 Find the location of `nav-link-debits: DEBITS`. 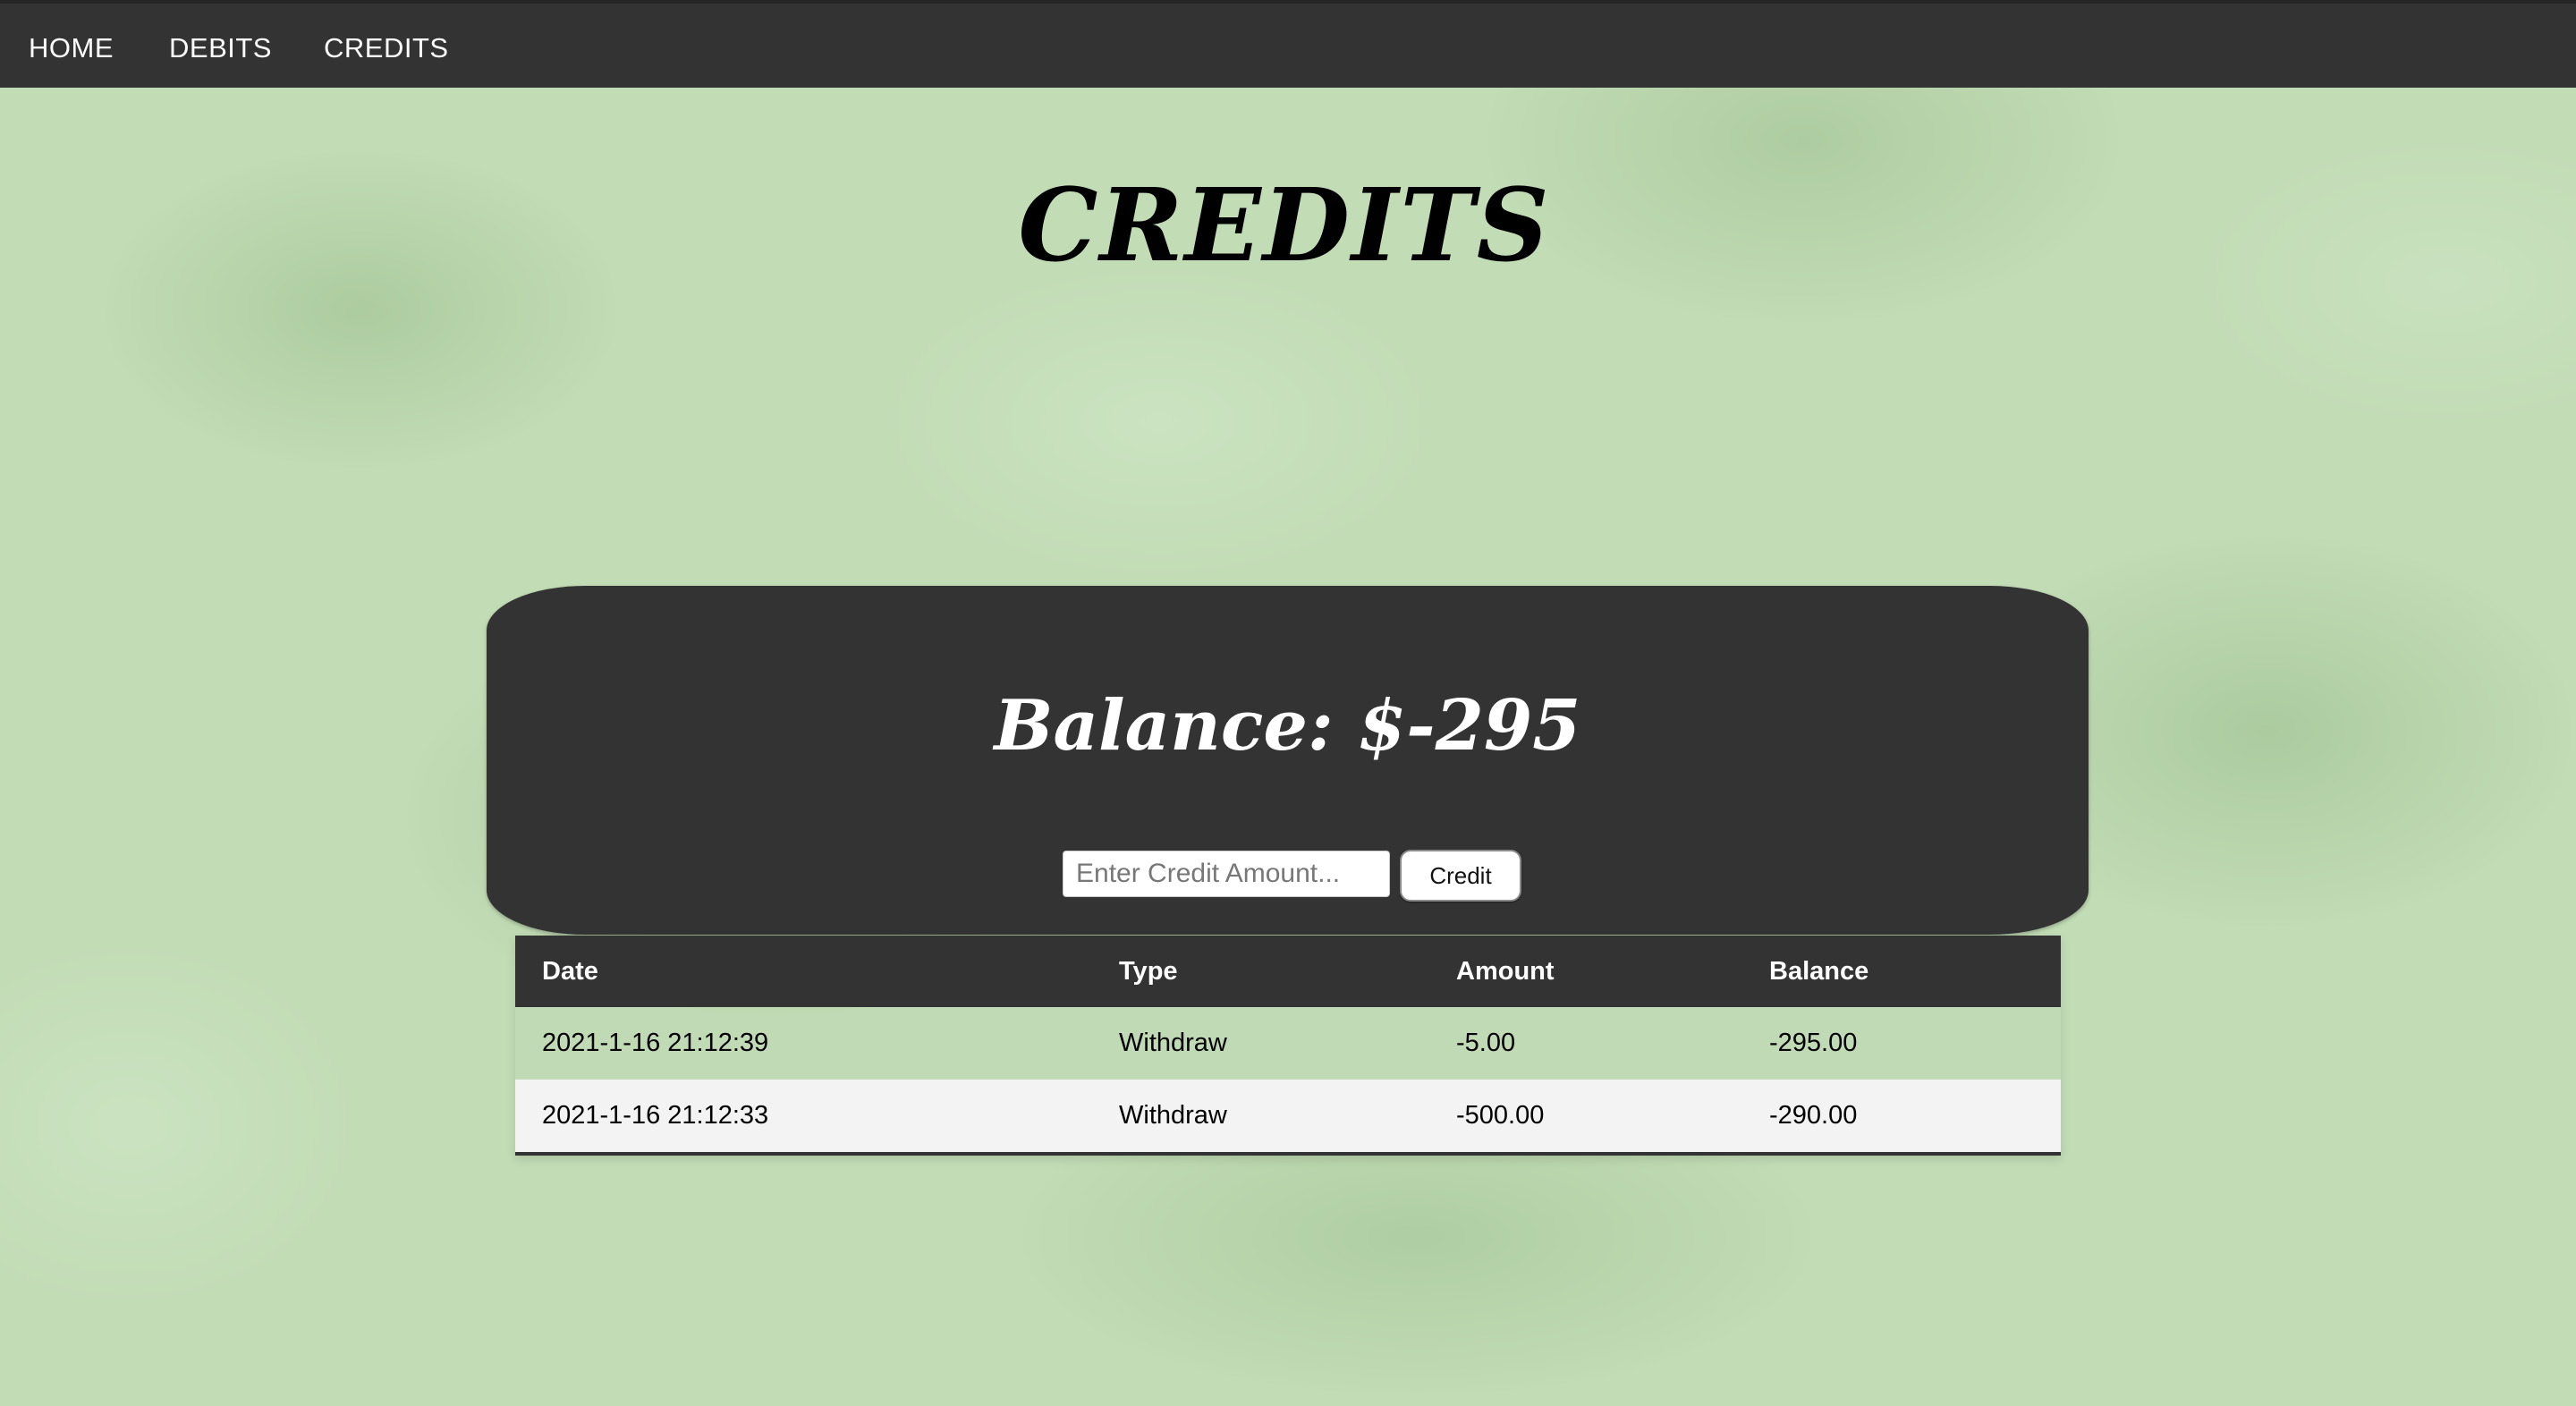

nav-link-debits: DEBITS is located at coordinates (220, 48).